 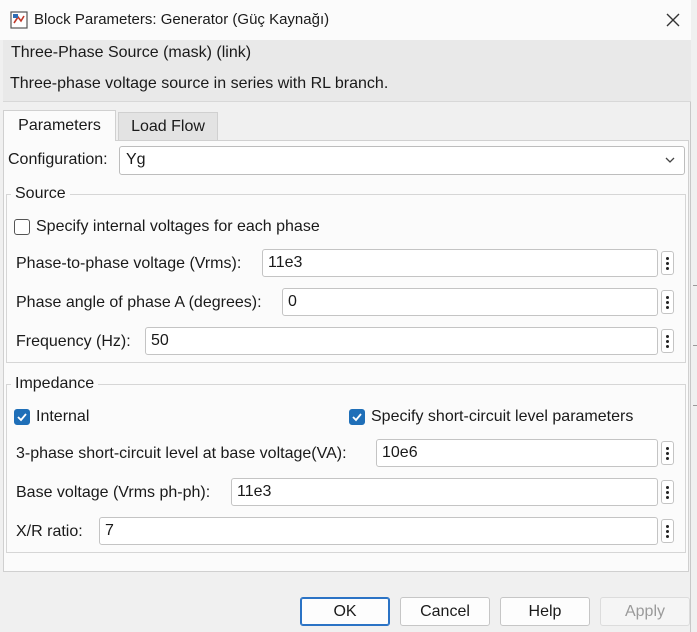 I want to click on tab-load-flow-label: Load Flow, so click(x=168, y=126).